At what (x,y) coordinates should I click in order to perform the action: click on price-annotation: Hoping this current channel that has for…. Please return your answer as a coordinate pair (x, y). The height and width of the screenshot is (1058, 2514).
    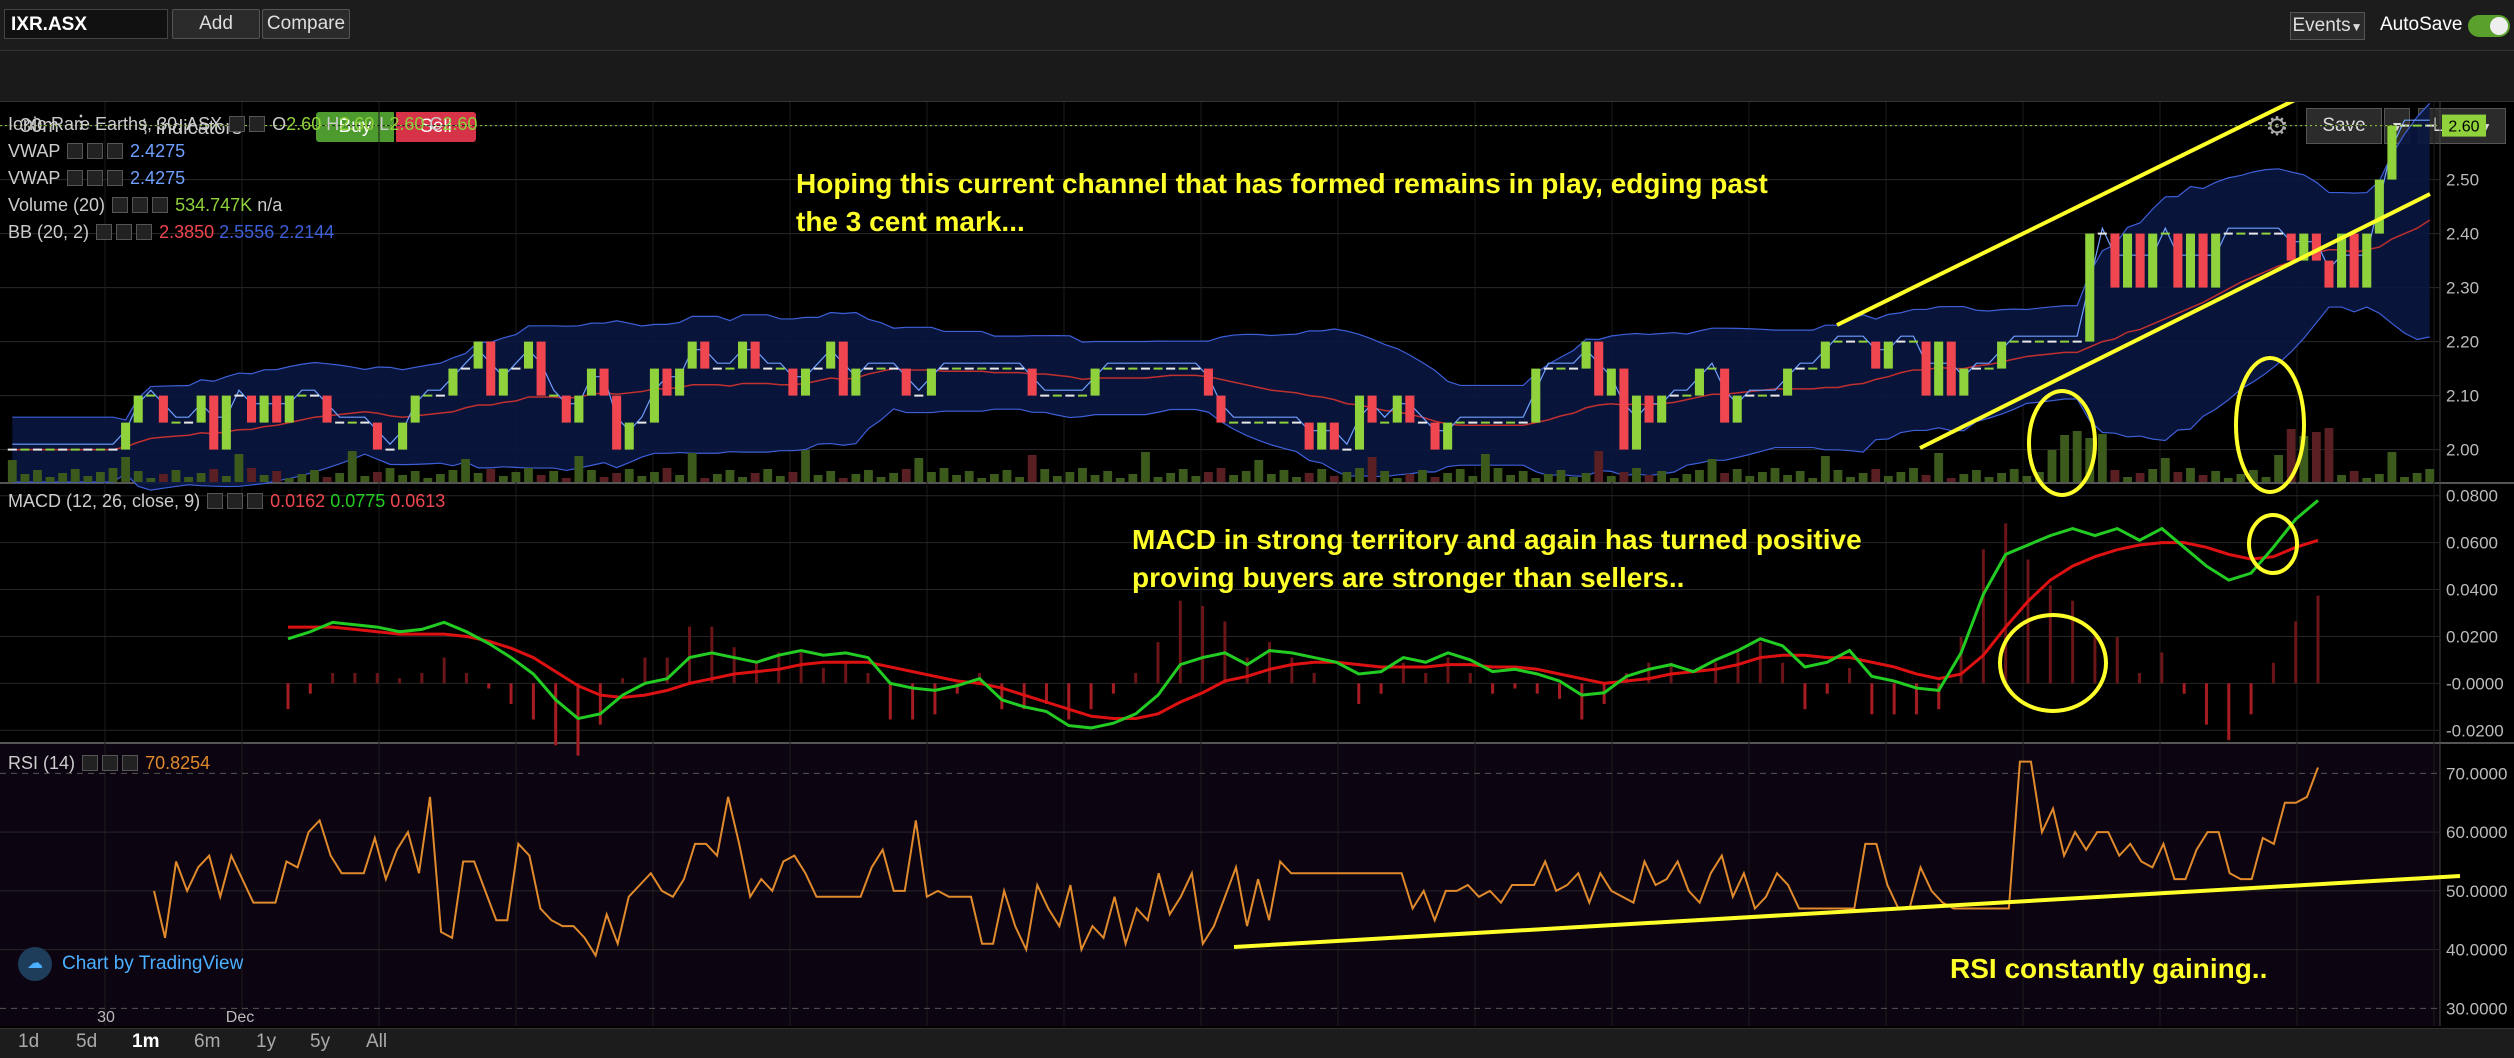
    Looking at the image, I should click on (1282, 203).